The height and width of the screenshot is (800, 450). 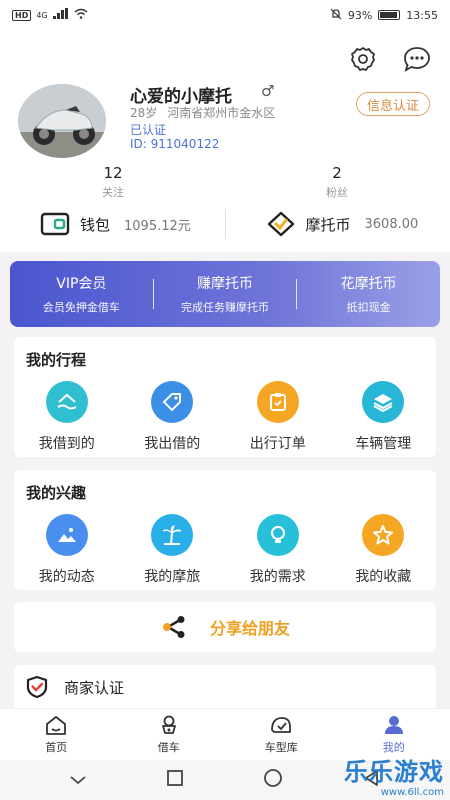 I want to click on home-icon, so click(x=56, y=725).